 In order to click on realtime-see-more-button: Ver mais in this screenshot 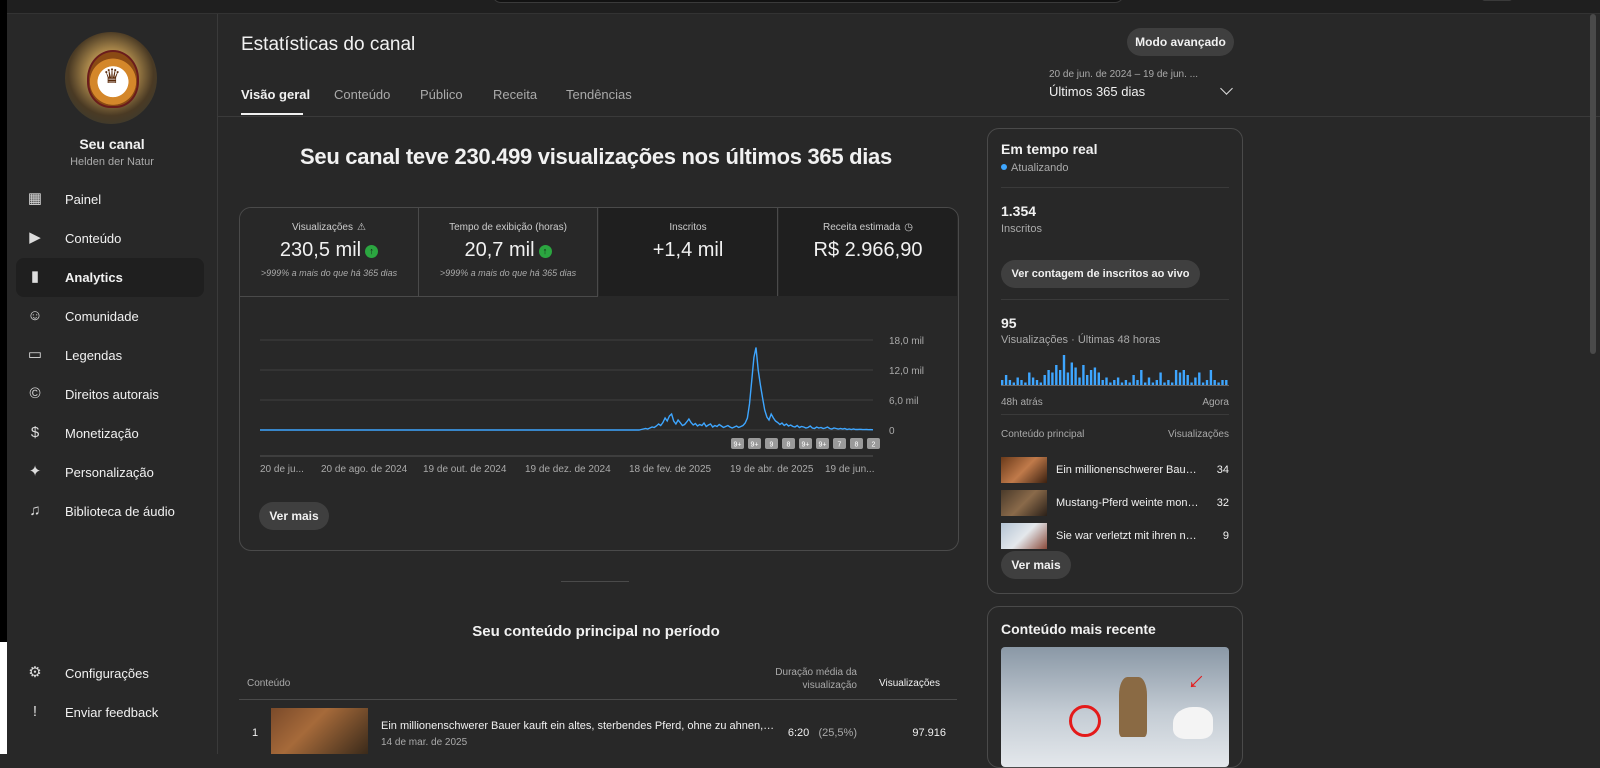, I will do `click(1036, 565)`.